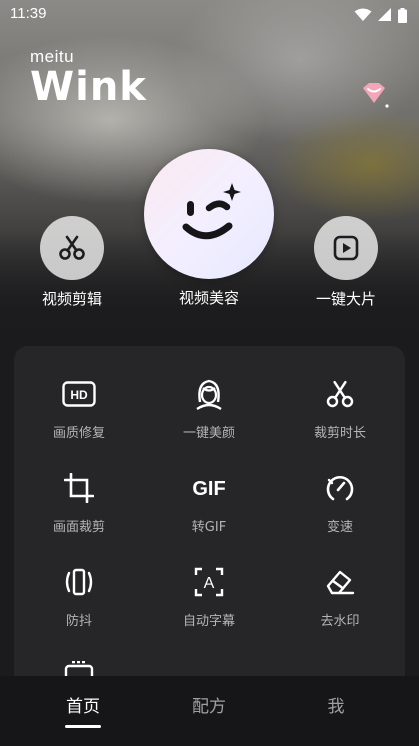 This screenshot has width=419, height=746. I want to click on tool-label: 一键美颜, so click(208, 433).